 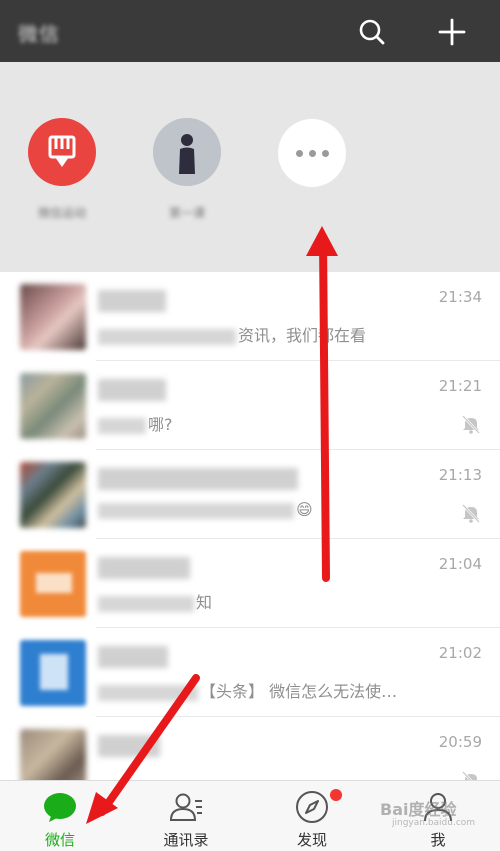 I want to click on notification-badge, so click(x=336, y=795).